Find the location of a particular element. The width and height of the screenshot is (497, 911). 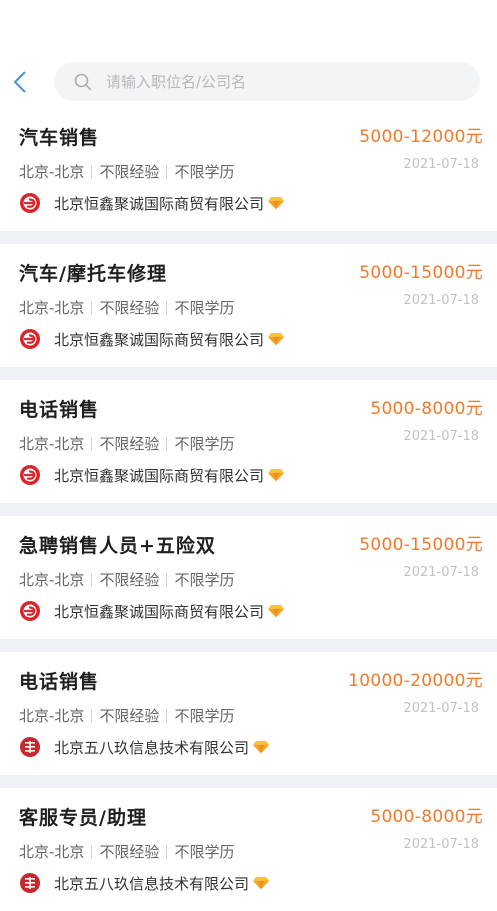

job-salary: 5000-12000元 is located at coordinates (421, 137).